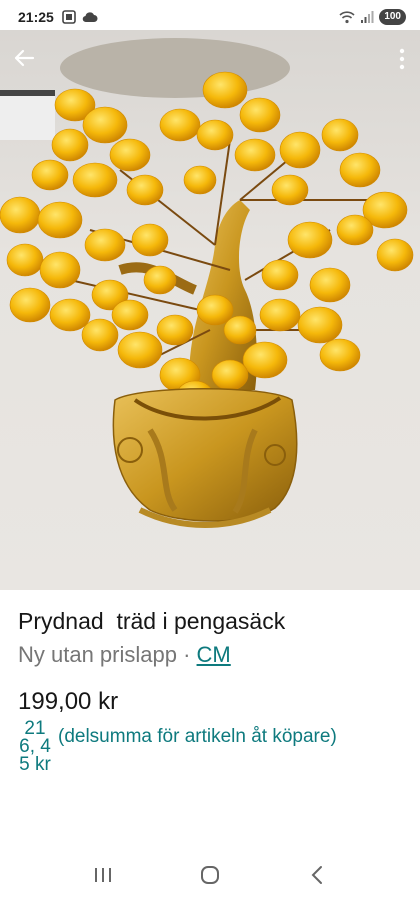 Image resolution: width=420 pixels, height=900 pixels. Describe the element at coordinates (97, 654) in the screenshot. I see `condition-label: Ny utan prislapp` at that location.